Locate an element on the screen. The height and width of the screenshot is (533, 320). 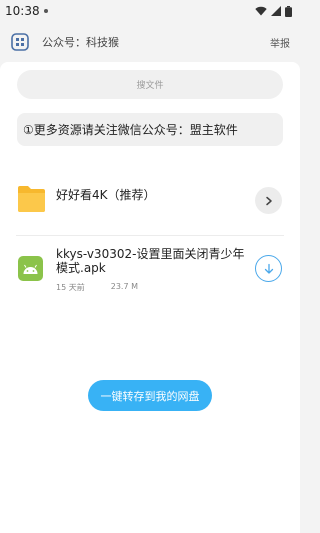
status-bar: 10:38 is located at coordinates (150, 11).